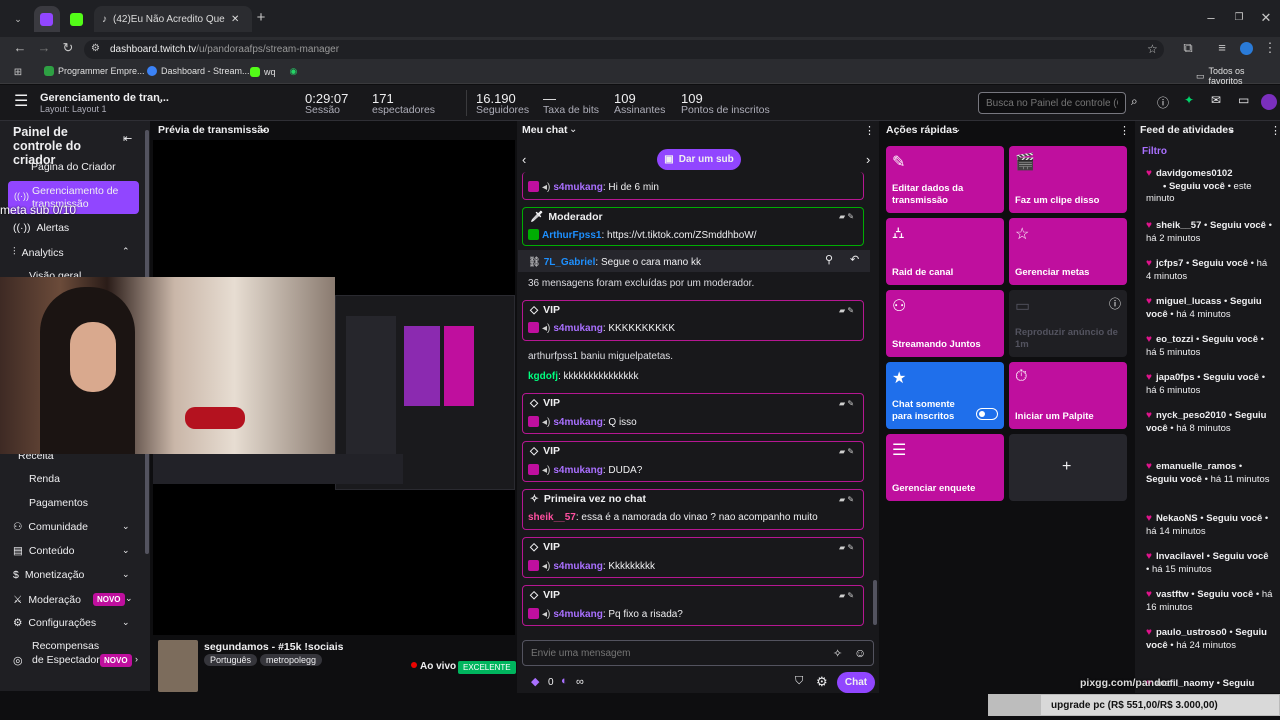  Describe the element at coordinates (1068, 467) in the screenshot. I see `add-quick-action-button: +` at that location.